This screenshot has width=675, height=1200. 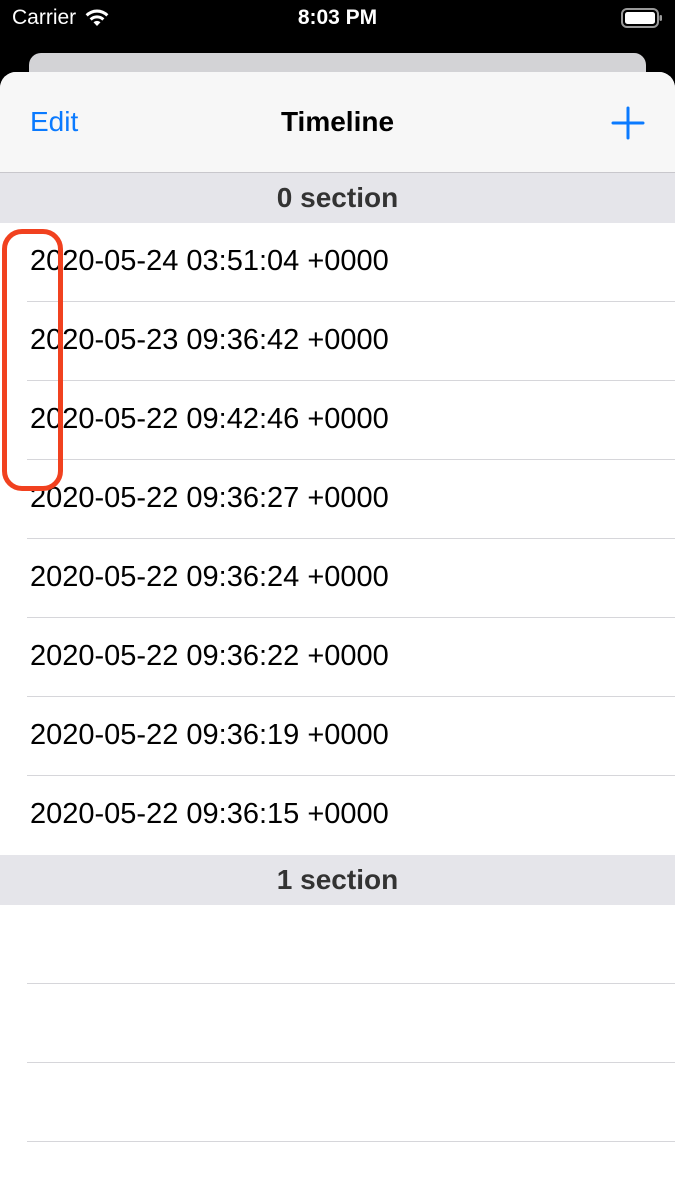 I want to click on table-row: 2020-05-22 09:42:46 +0000, so click(x=337, y=420).